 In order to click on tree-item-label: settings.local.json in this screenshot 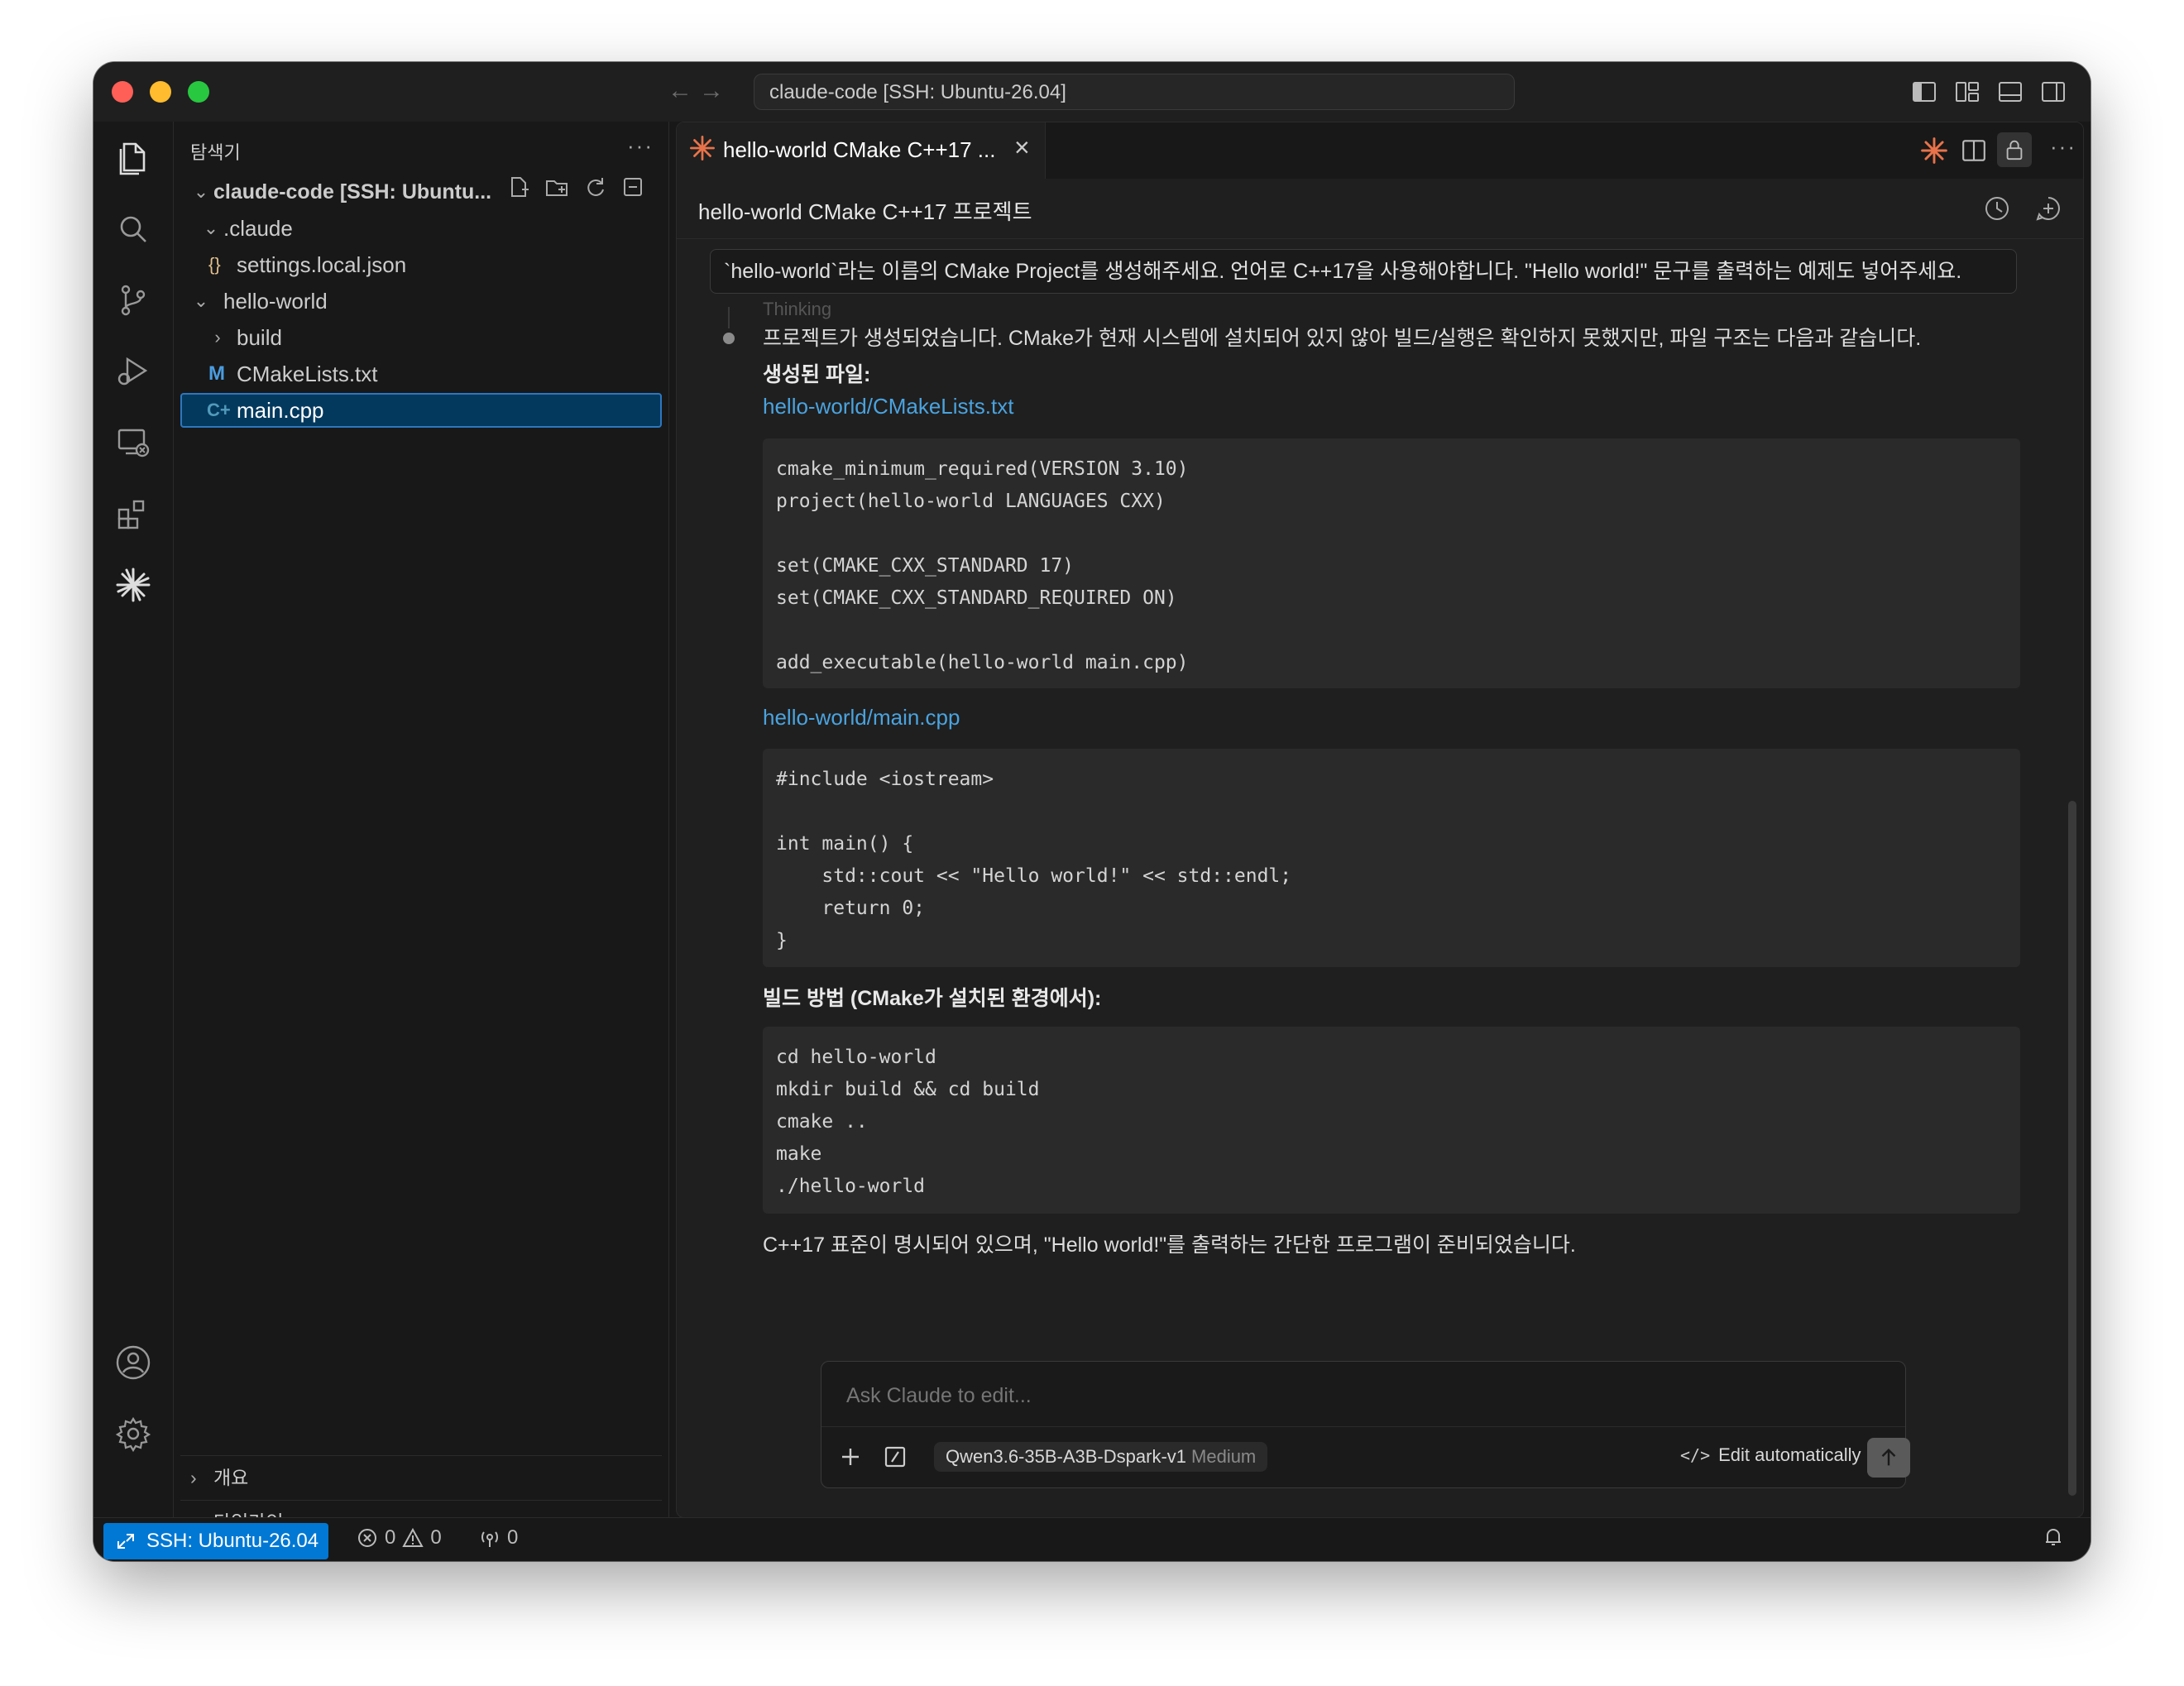, I will do `click(322, 264)`.